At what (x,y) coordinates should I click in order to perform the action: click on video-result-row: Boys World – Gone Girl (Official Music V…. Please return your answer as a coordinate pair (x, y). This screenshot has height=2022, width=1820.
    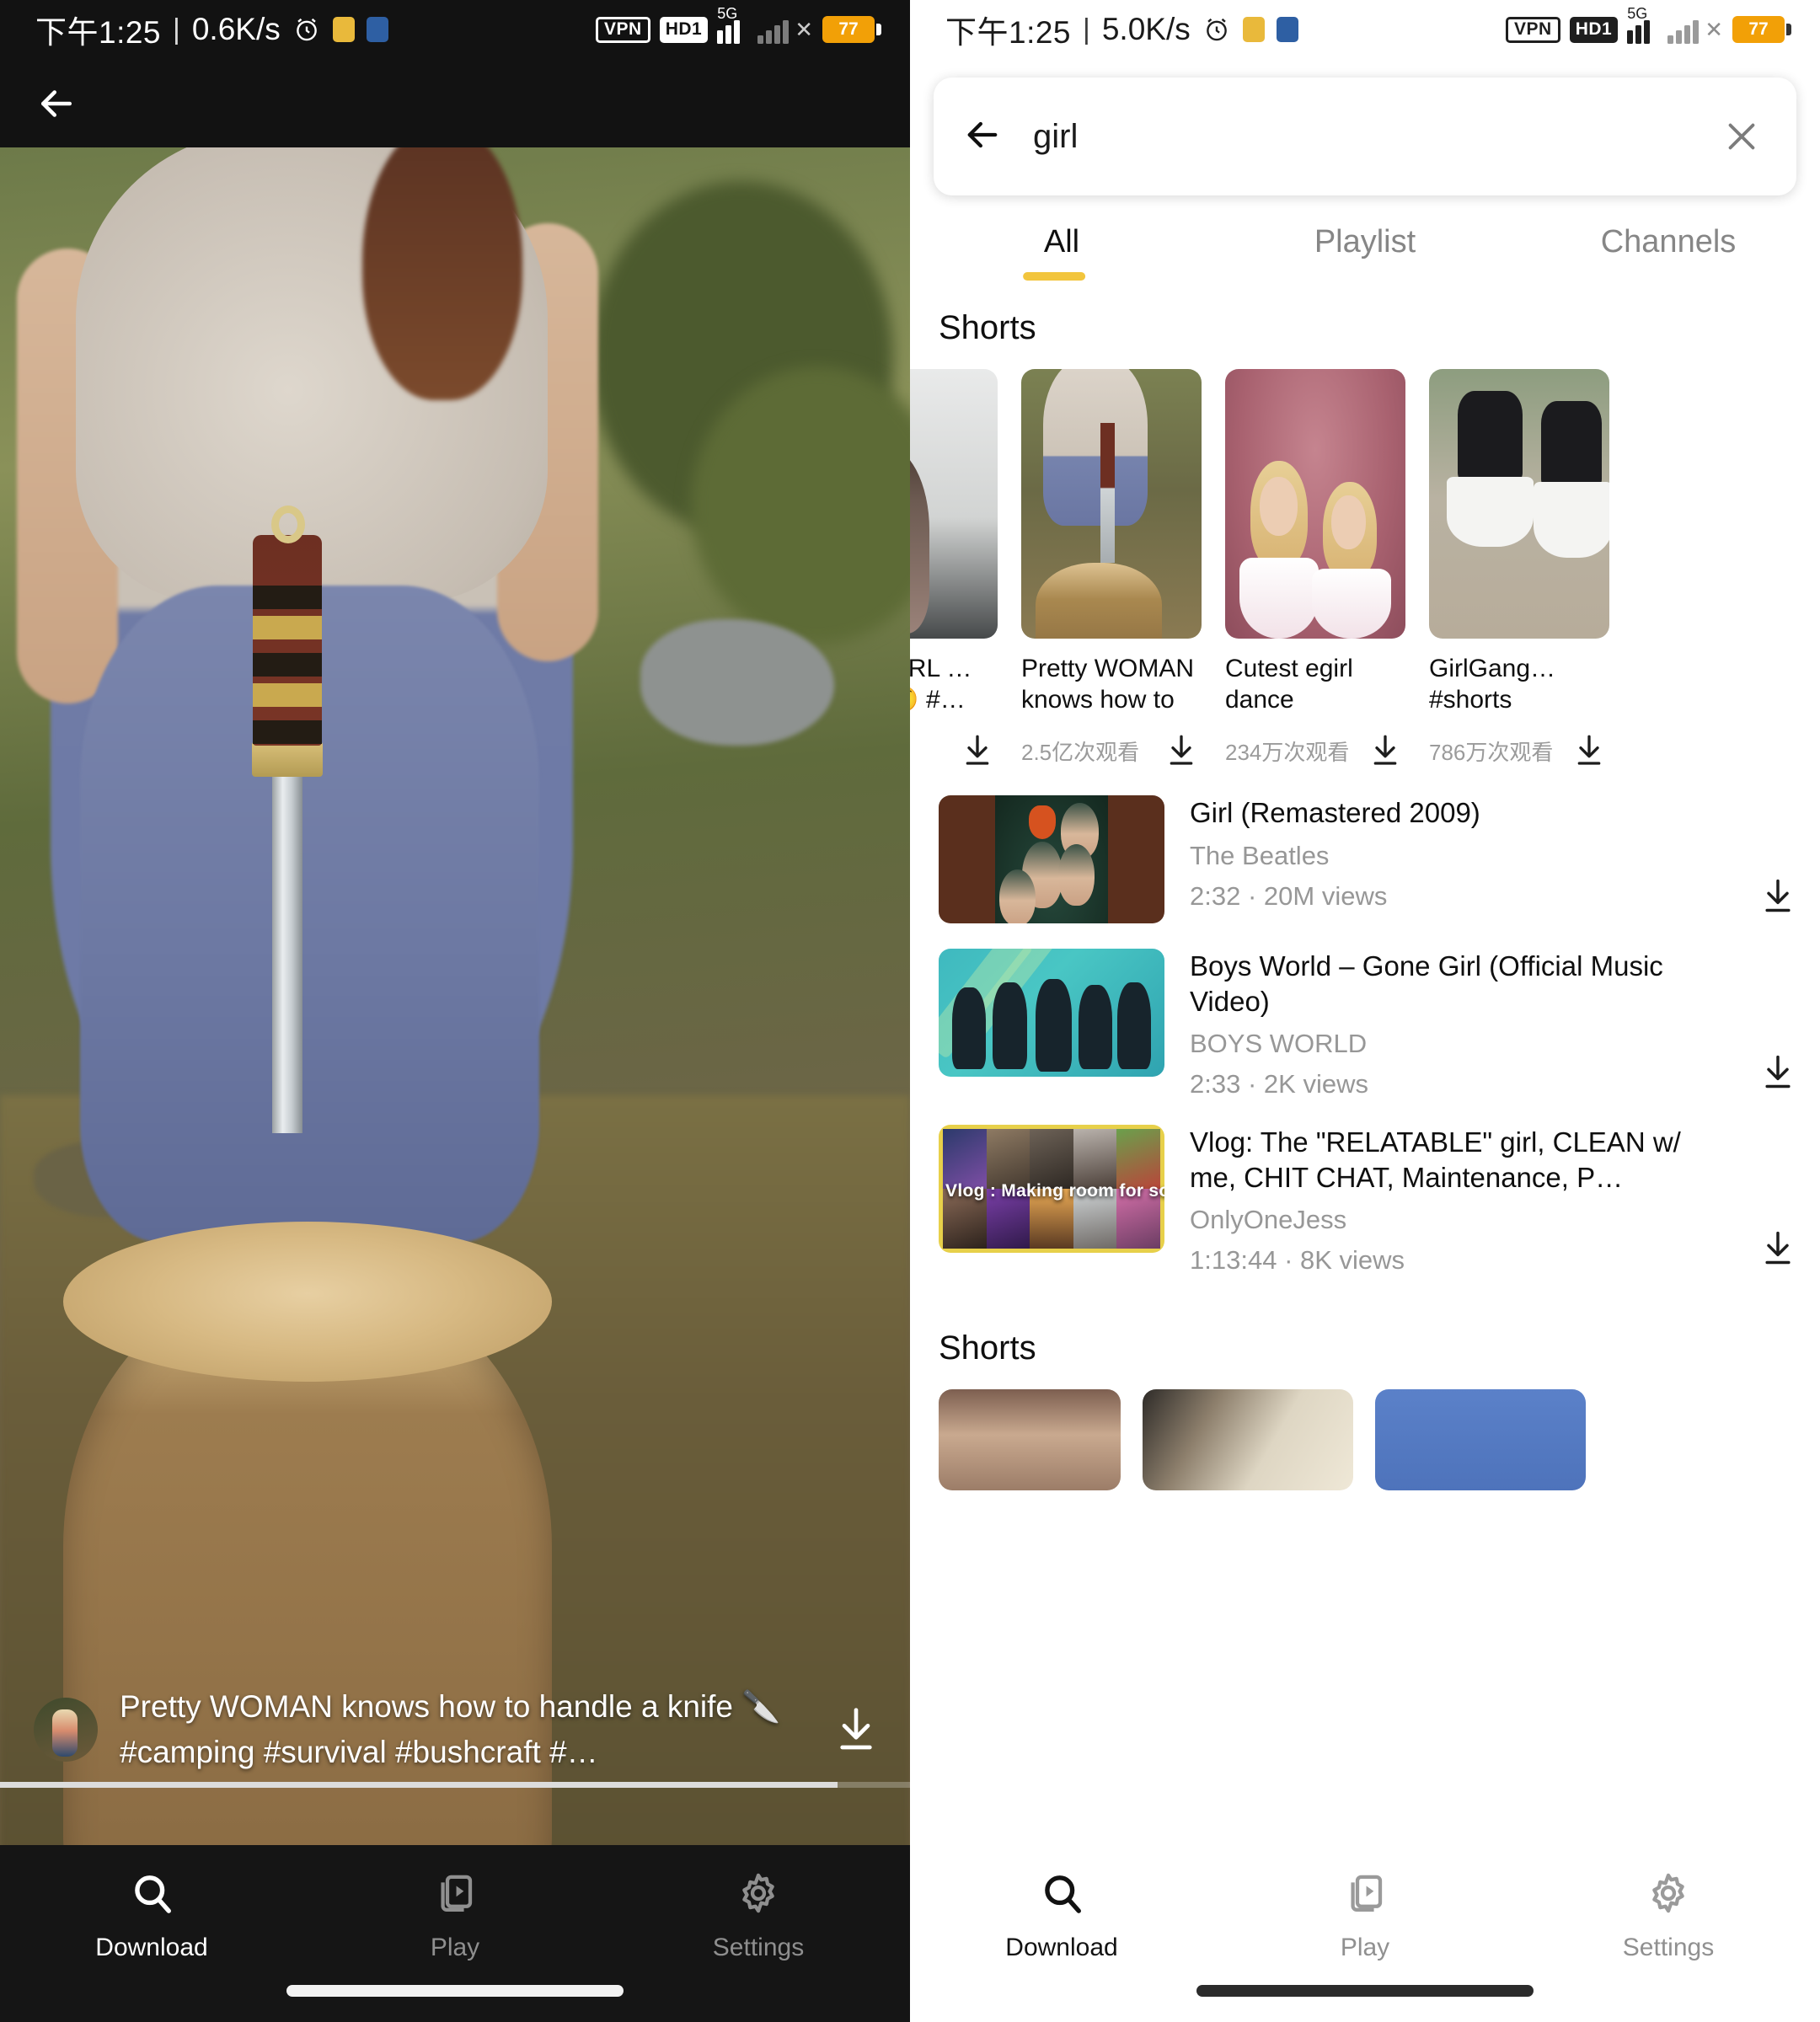
    Looking at the image, I should click on (1367, 1024).